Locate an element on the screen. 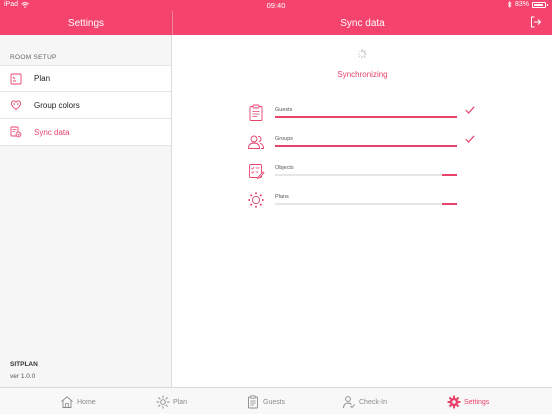 The height and width of the screenshot is (414, 552). sidebar-item-group-colors: Group colors is located at coordinates (85, 105).